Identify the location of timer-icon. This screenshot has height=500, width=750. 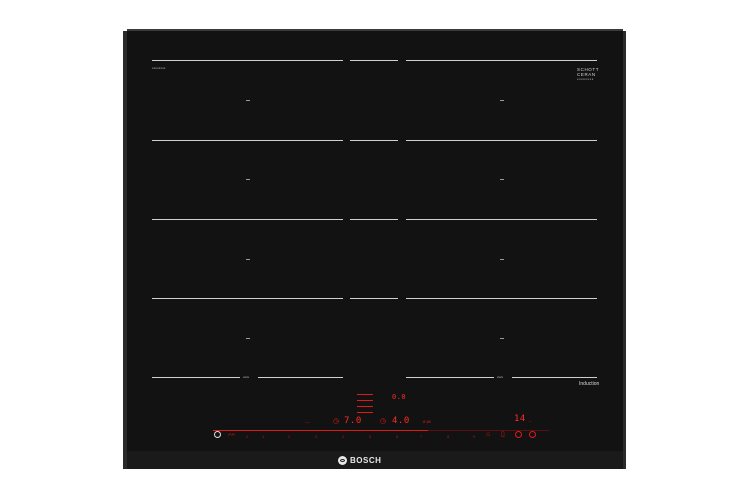
(518, 434).